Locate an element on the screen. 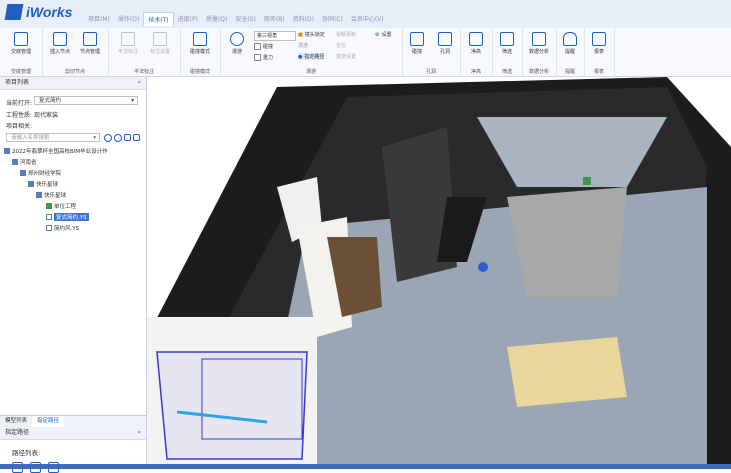 This screenshot has height=473, width=731. disclosure-button: 交底管理 is located at coordinates (21, 43).